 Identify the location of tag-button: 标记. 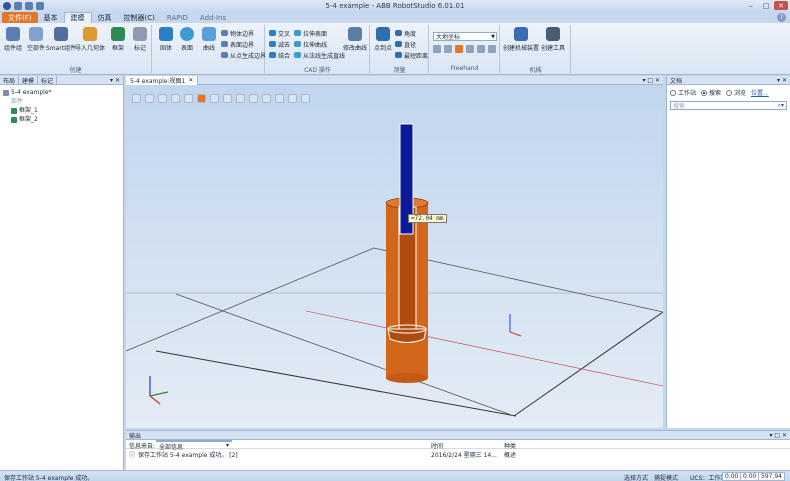
(140, 39).